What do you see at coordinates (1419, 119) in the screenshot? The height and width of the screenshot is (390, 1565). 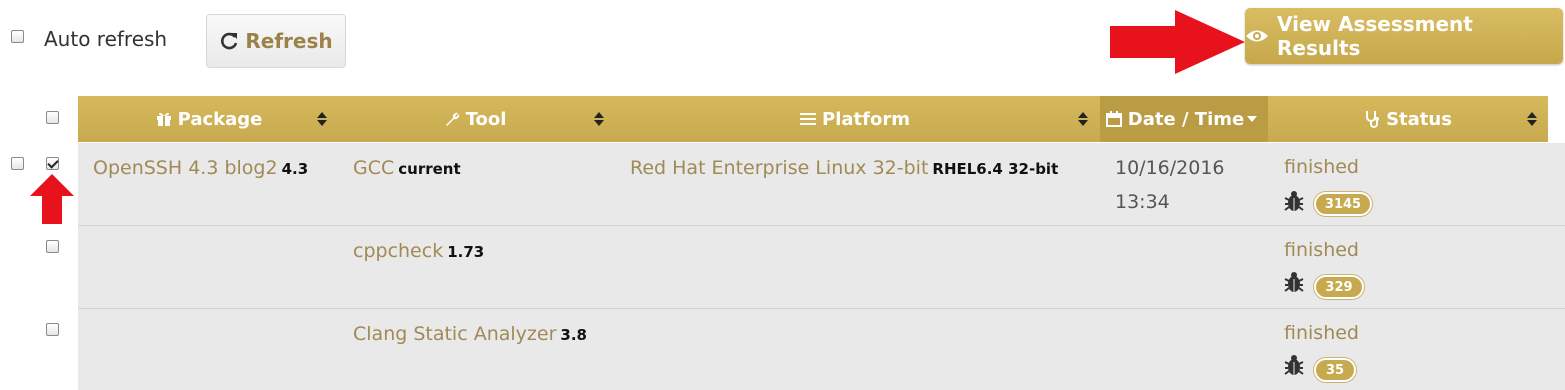 I see `column-label-status: Status` at bounding box center [1419, 119].